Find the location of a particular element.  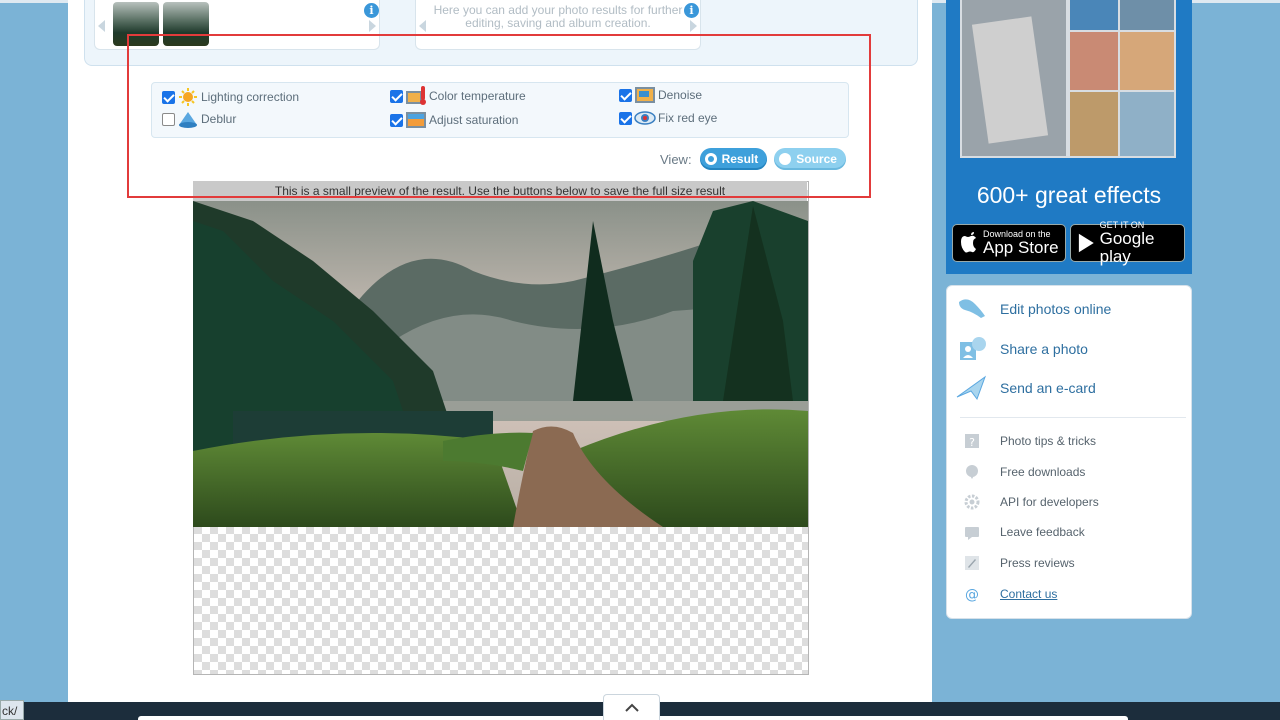

view-result-button: Result is located at coordinates (733, 159).